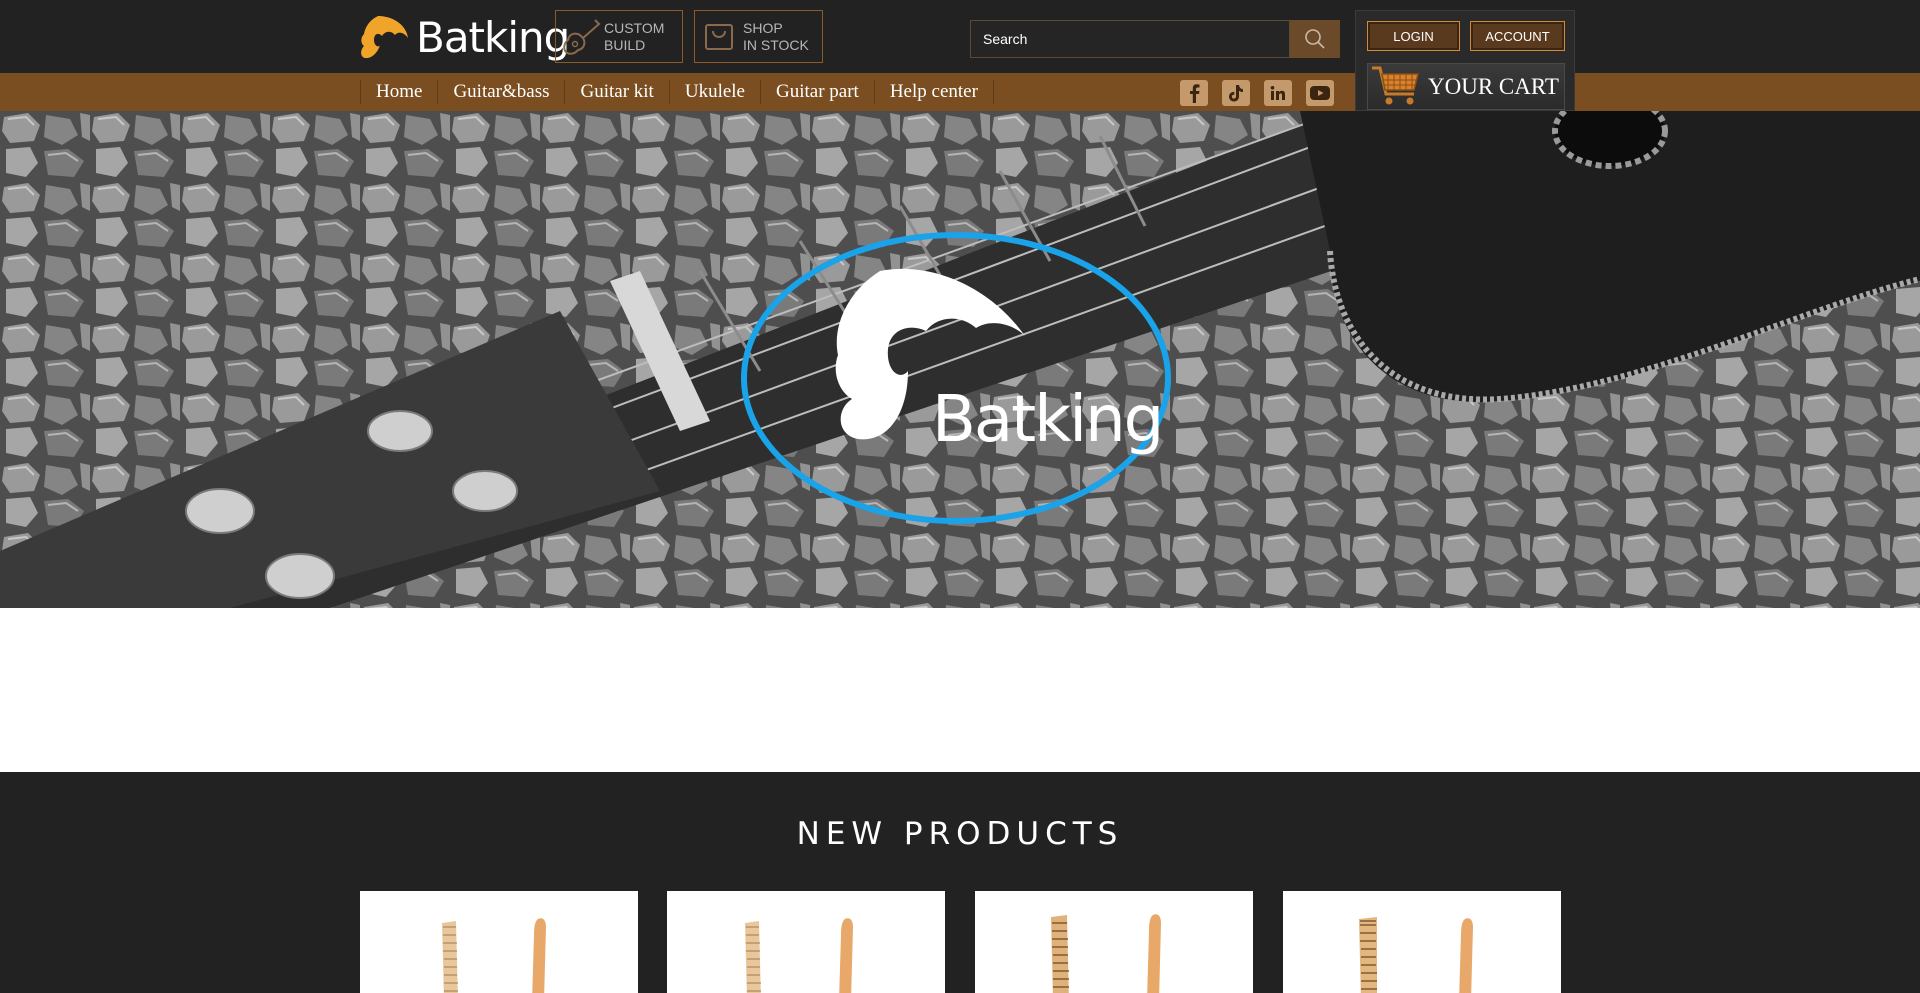 The width and height of the screenshot is (1920, 993). What do you see at coordinates (616, 92) in the screenshot?
I see `nav-item-guitar-kit: Guitar kit` at bounding box center [616, 92].